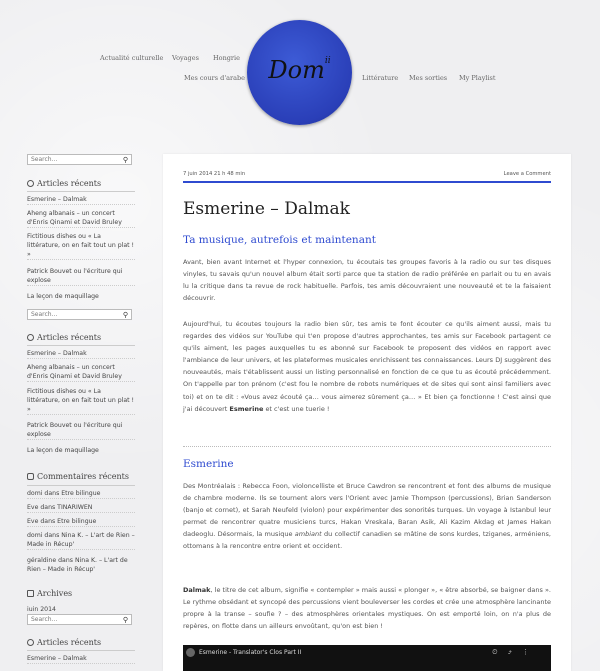  Describe the element at coordinates (208, 464) in the screenshot. I see `section-heading: Esmerine` at that location.